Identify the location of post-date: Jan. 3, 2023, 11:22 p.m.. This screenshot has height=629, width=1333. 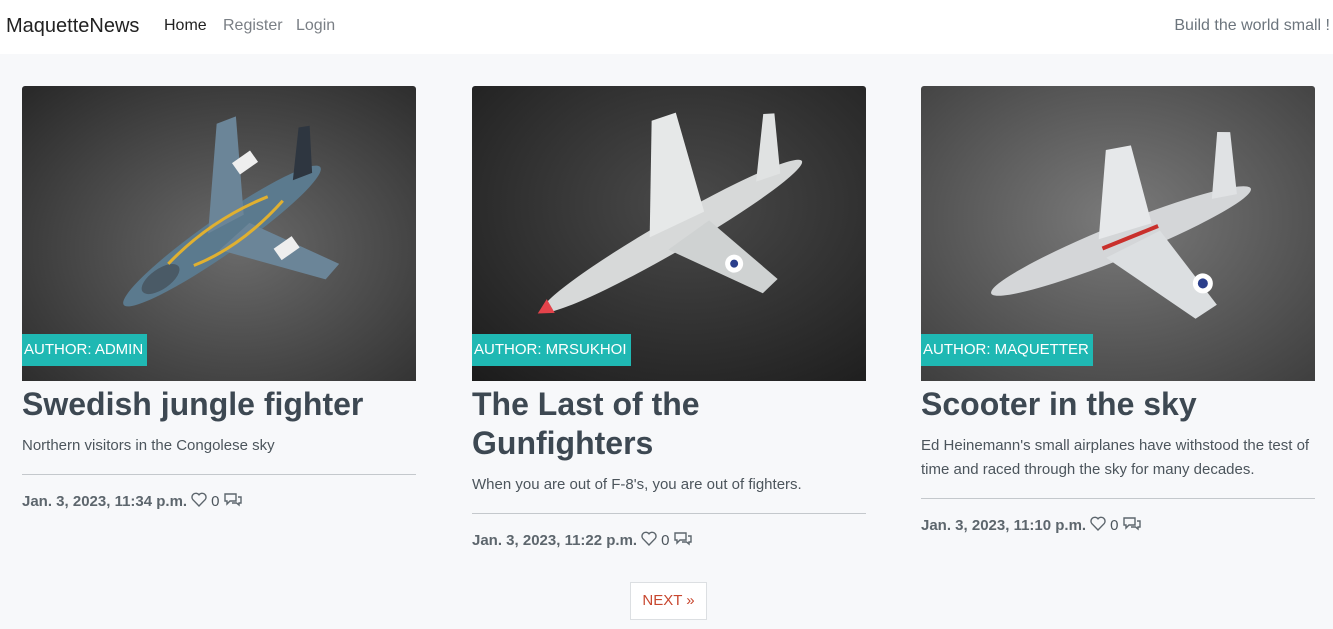
(555, 540).